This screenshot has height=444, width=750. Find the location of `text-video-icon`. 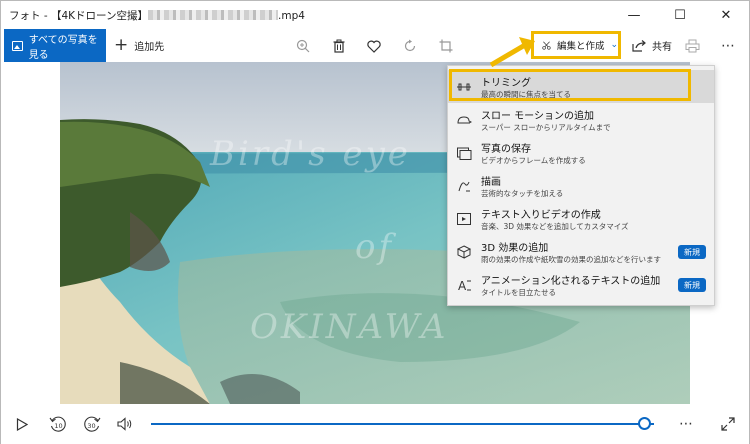

text-video-icon is located at coordinates (464, 219).